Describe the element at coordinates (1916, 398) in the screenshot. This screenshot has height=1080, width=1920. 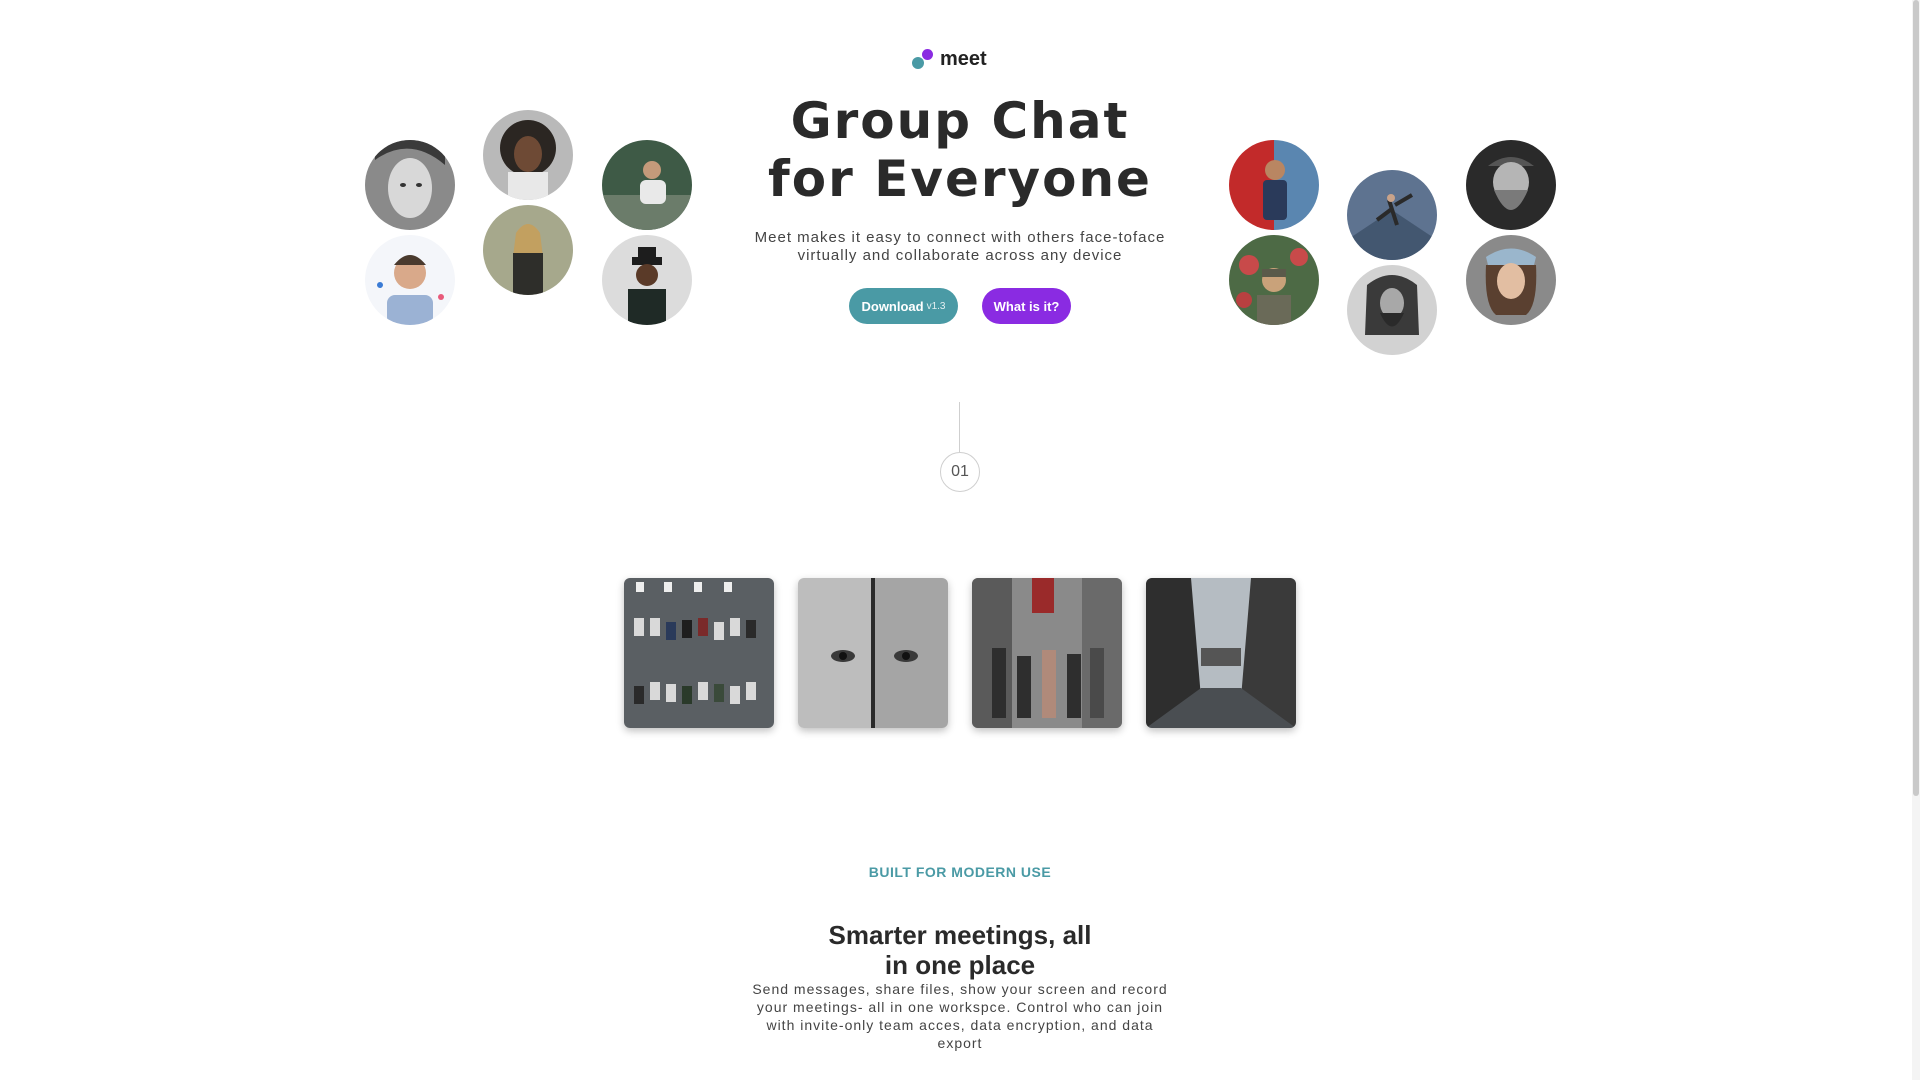
I see `scrollbar-thumb` at that location.